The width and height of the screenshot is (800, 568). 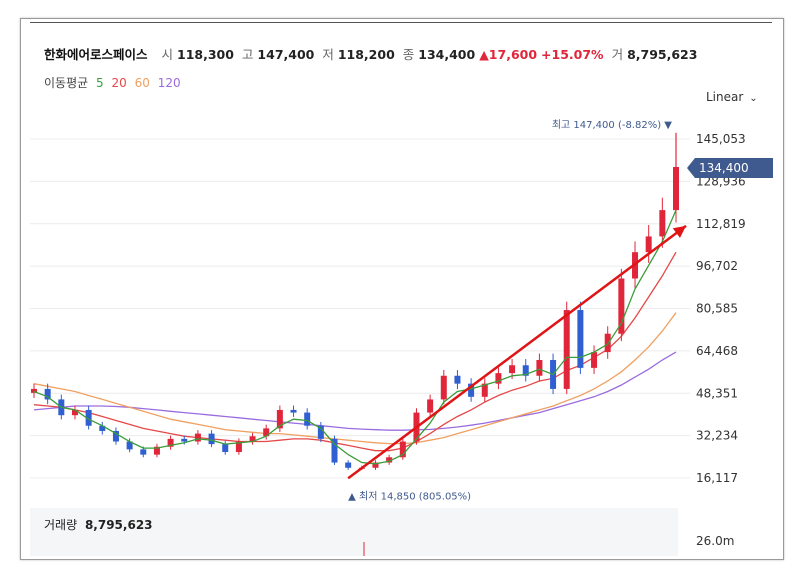 I want to click on y-tick-label: 16,117, so click(x=717, y=478).